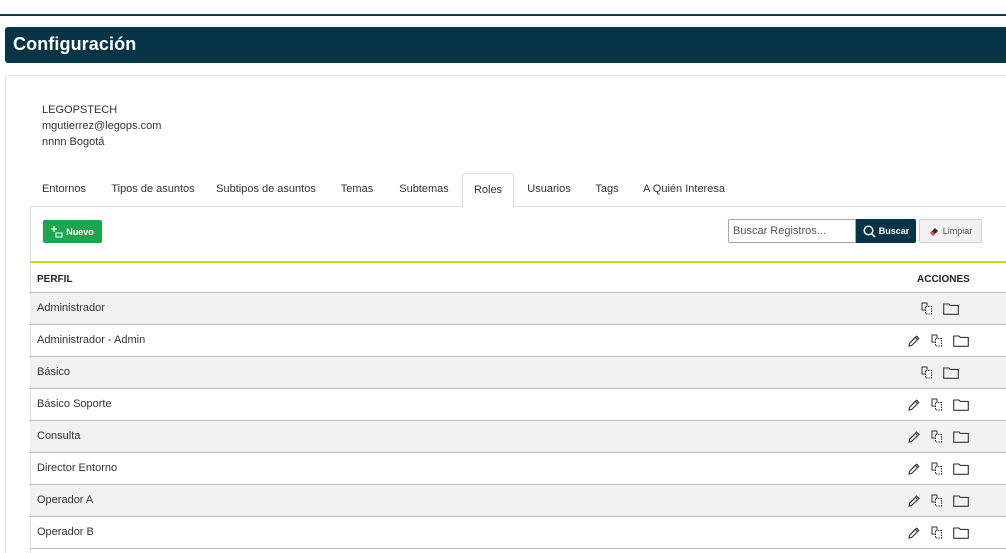 This screenshot has height=553, width=1006. I want to click on table-row: Director Entorno, so click(518, 469).